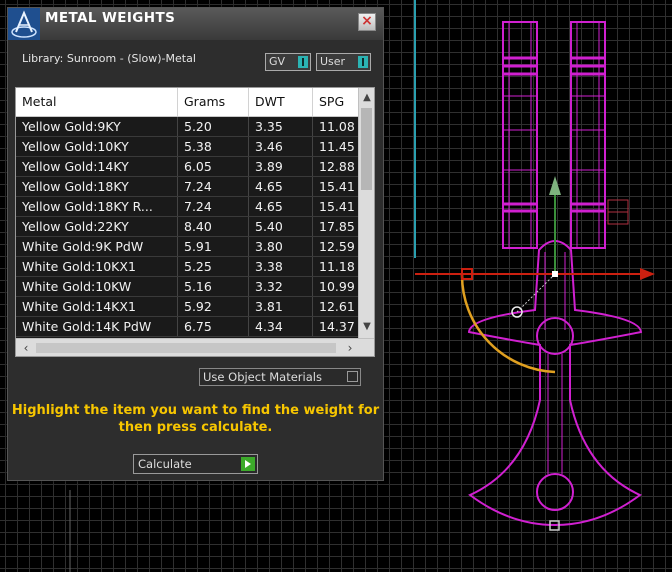  I want to click on cell-spg: 10.99, so click(337, 286).